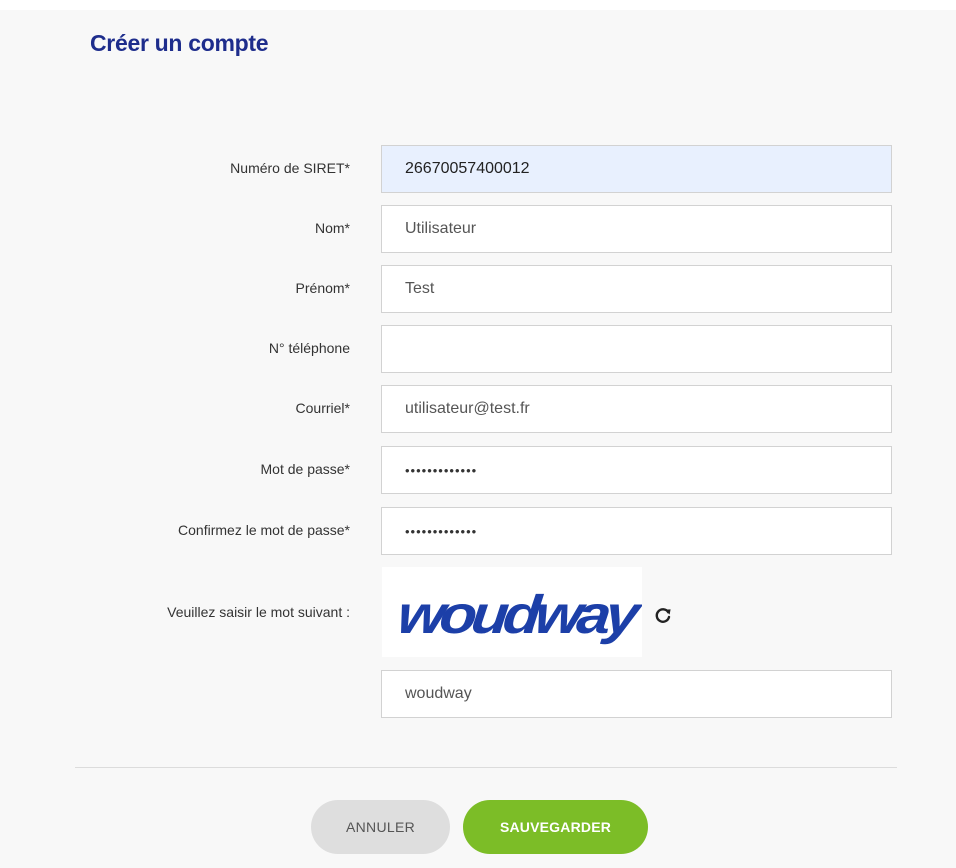 This screenshot has height=868, width=956. What do you see at coordinates (486, 767) in the screenshot?
I see `form-divider` at bounding box center [486, 767].